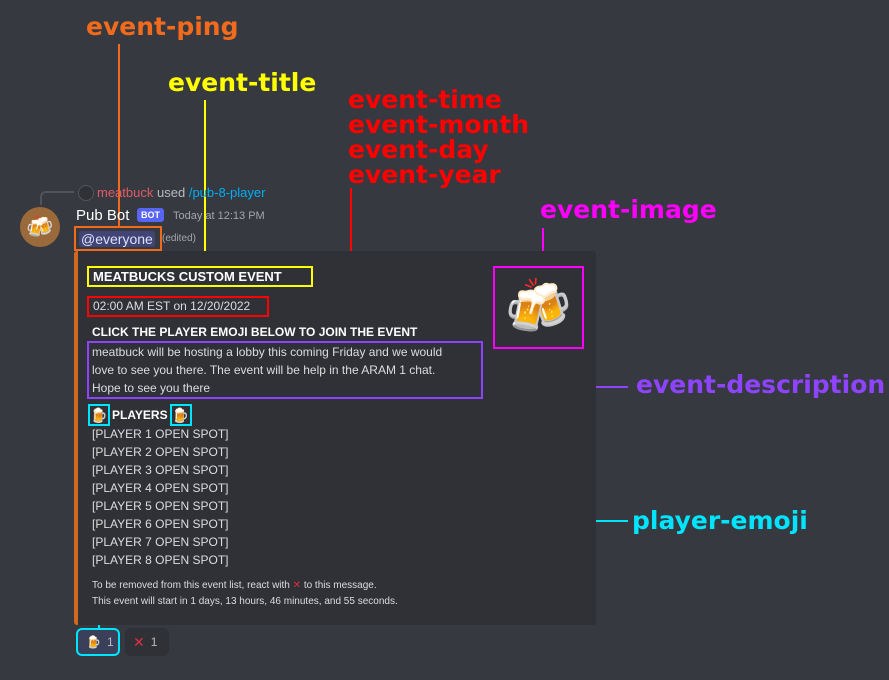 The image size is (889, 680). I want to click on cross-reaction-button: ✕ 1, so click(147, 642).